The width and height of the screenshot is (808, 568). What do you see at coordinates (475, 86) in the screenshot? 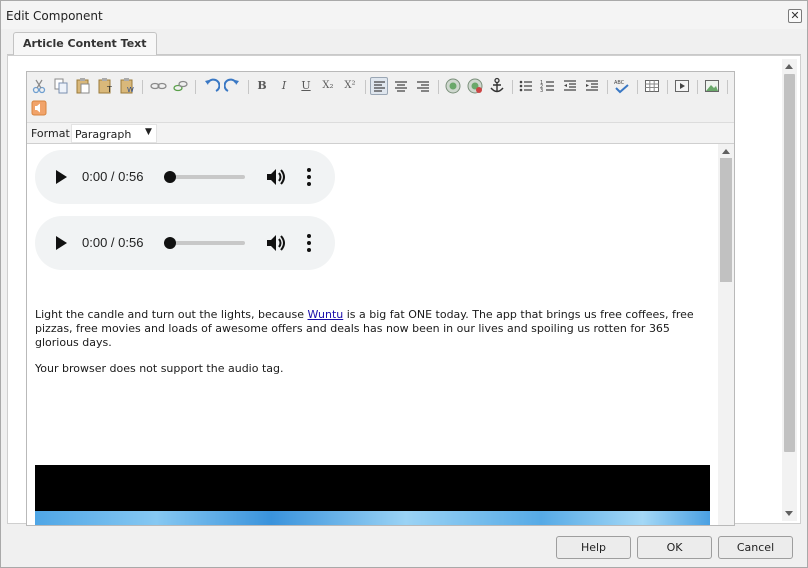
I see `anchor-link-icon` at bounding box center [475, 86].